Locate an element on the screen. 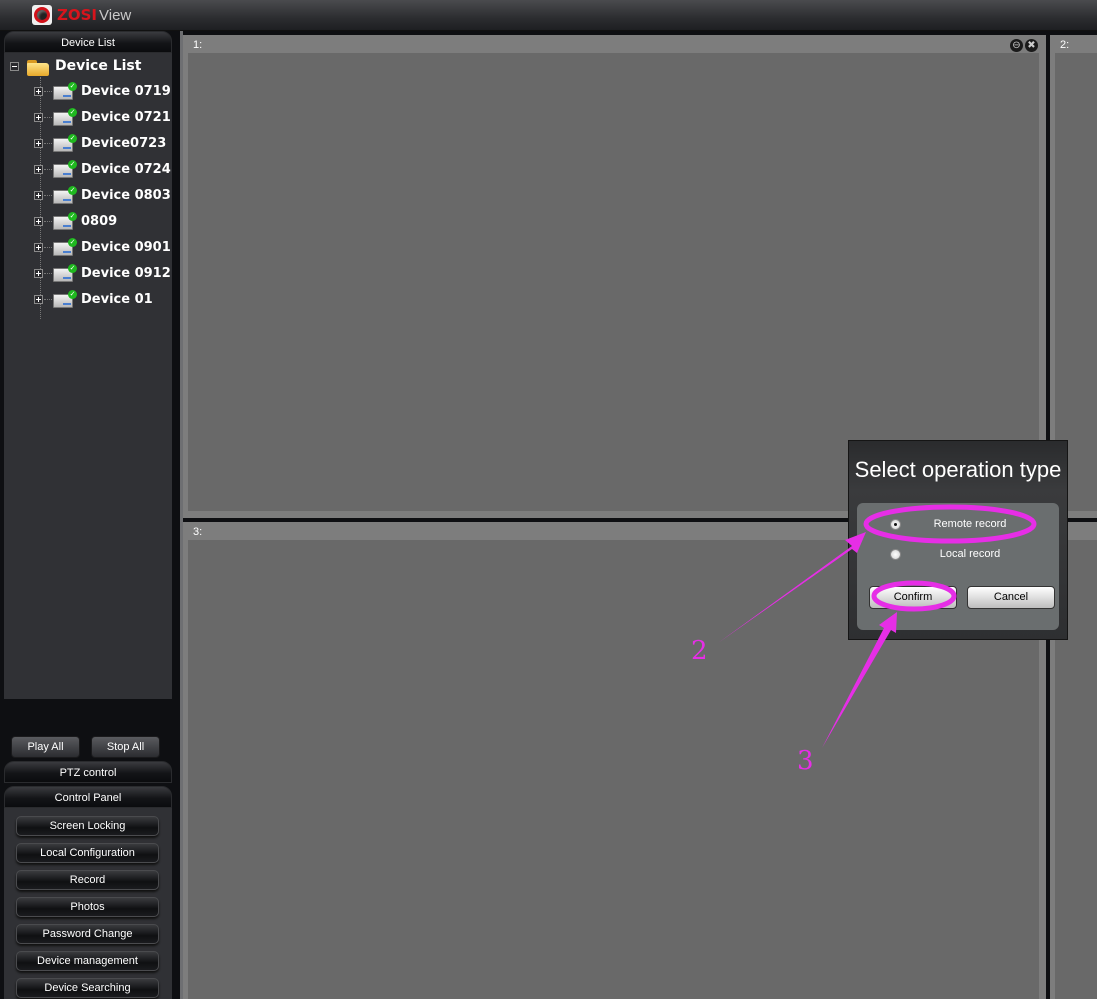  device-name: Device0723 is located at coordinates (124, 143).